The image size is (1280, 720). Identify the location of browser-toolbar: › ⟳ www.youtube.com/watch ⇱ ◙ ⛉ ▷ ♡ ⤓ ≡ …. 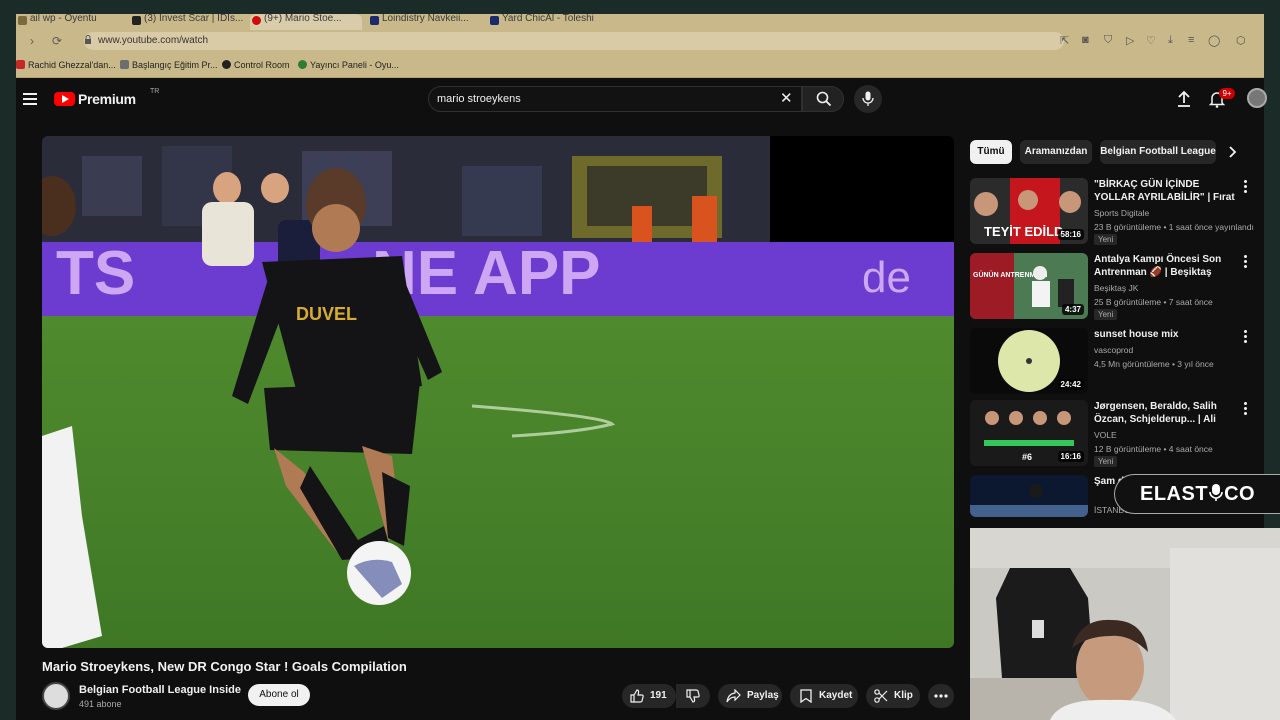
(640, 41).